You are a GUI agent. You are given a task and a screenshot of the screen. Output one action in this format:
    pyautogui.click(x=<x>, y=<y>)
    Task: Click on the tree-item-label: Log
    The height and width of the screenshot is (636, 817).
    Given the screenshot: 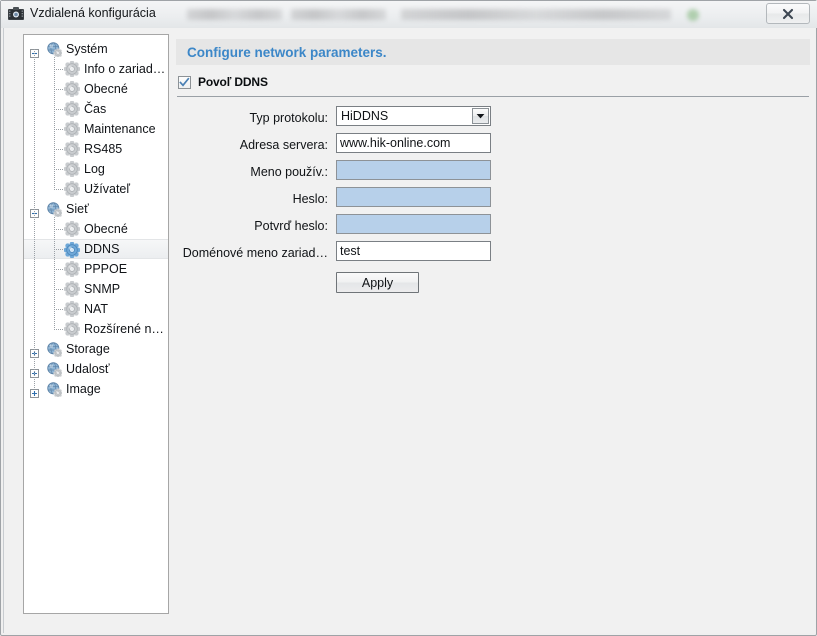 What is the action you would take?
    pyautogui.click(x=94, y=169)
    